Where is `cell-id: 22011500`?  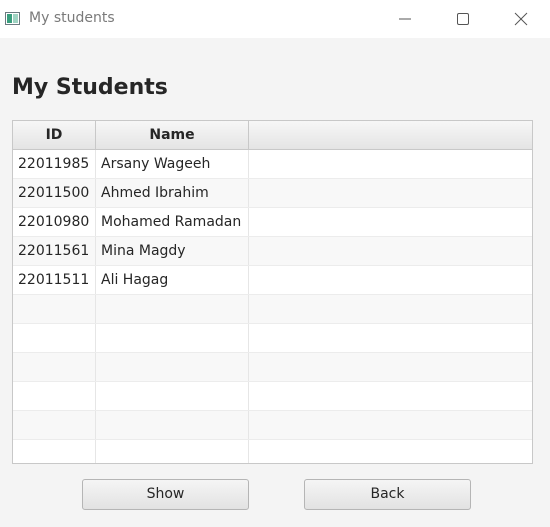 cell-id: 22011500 is located at coordinates (54, 193).